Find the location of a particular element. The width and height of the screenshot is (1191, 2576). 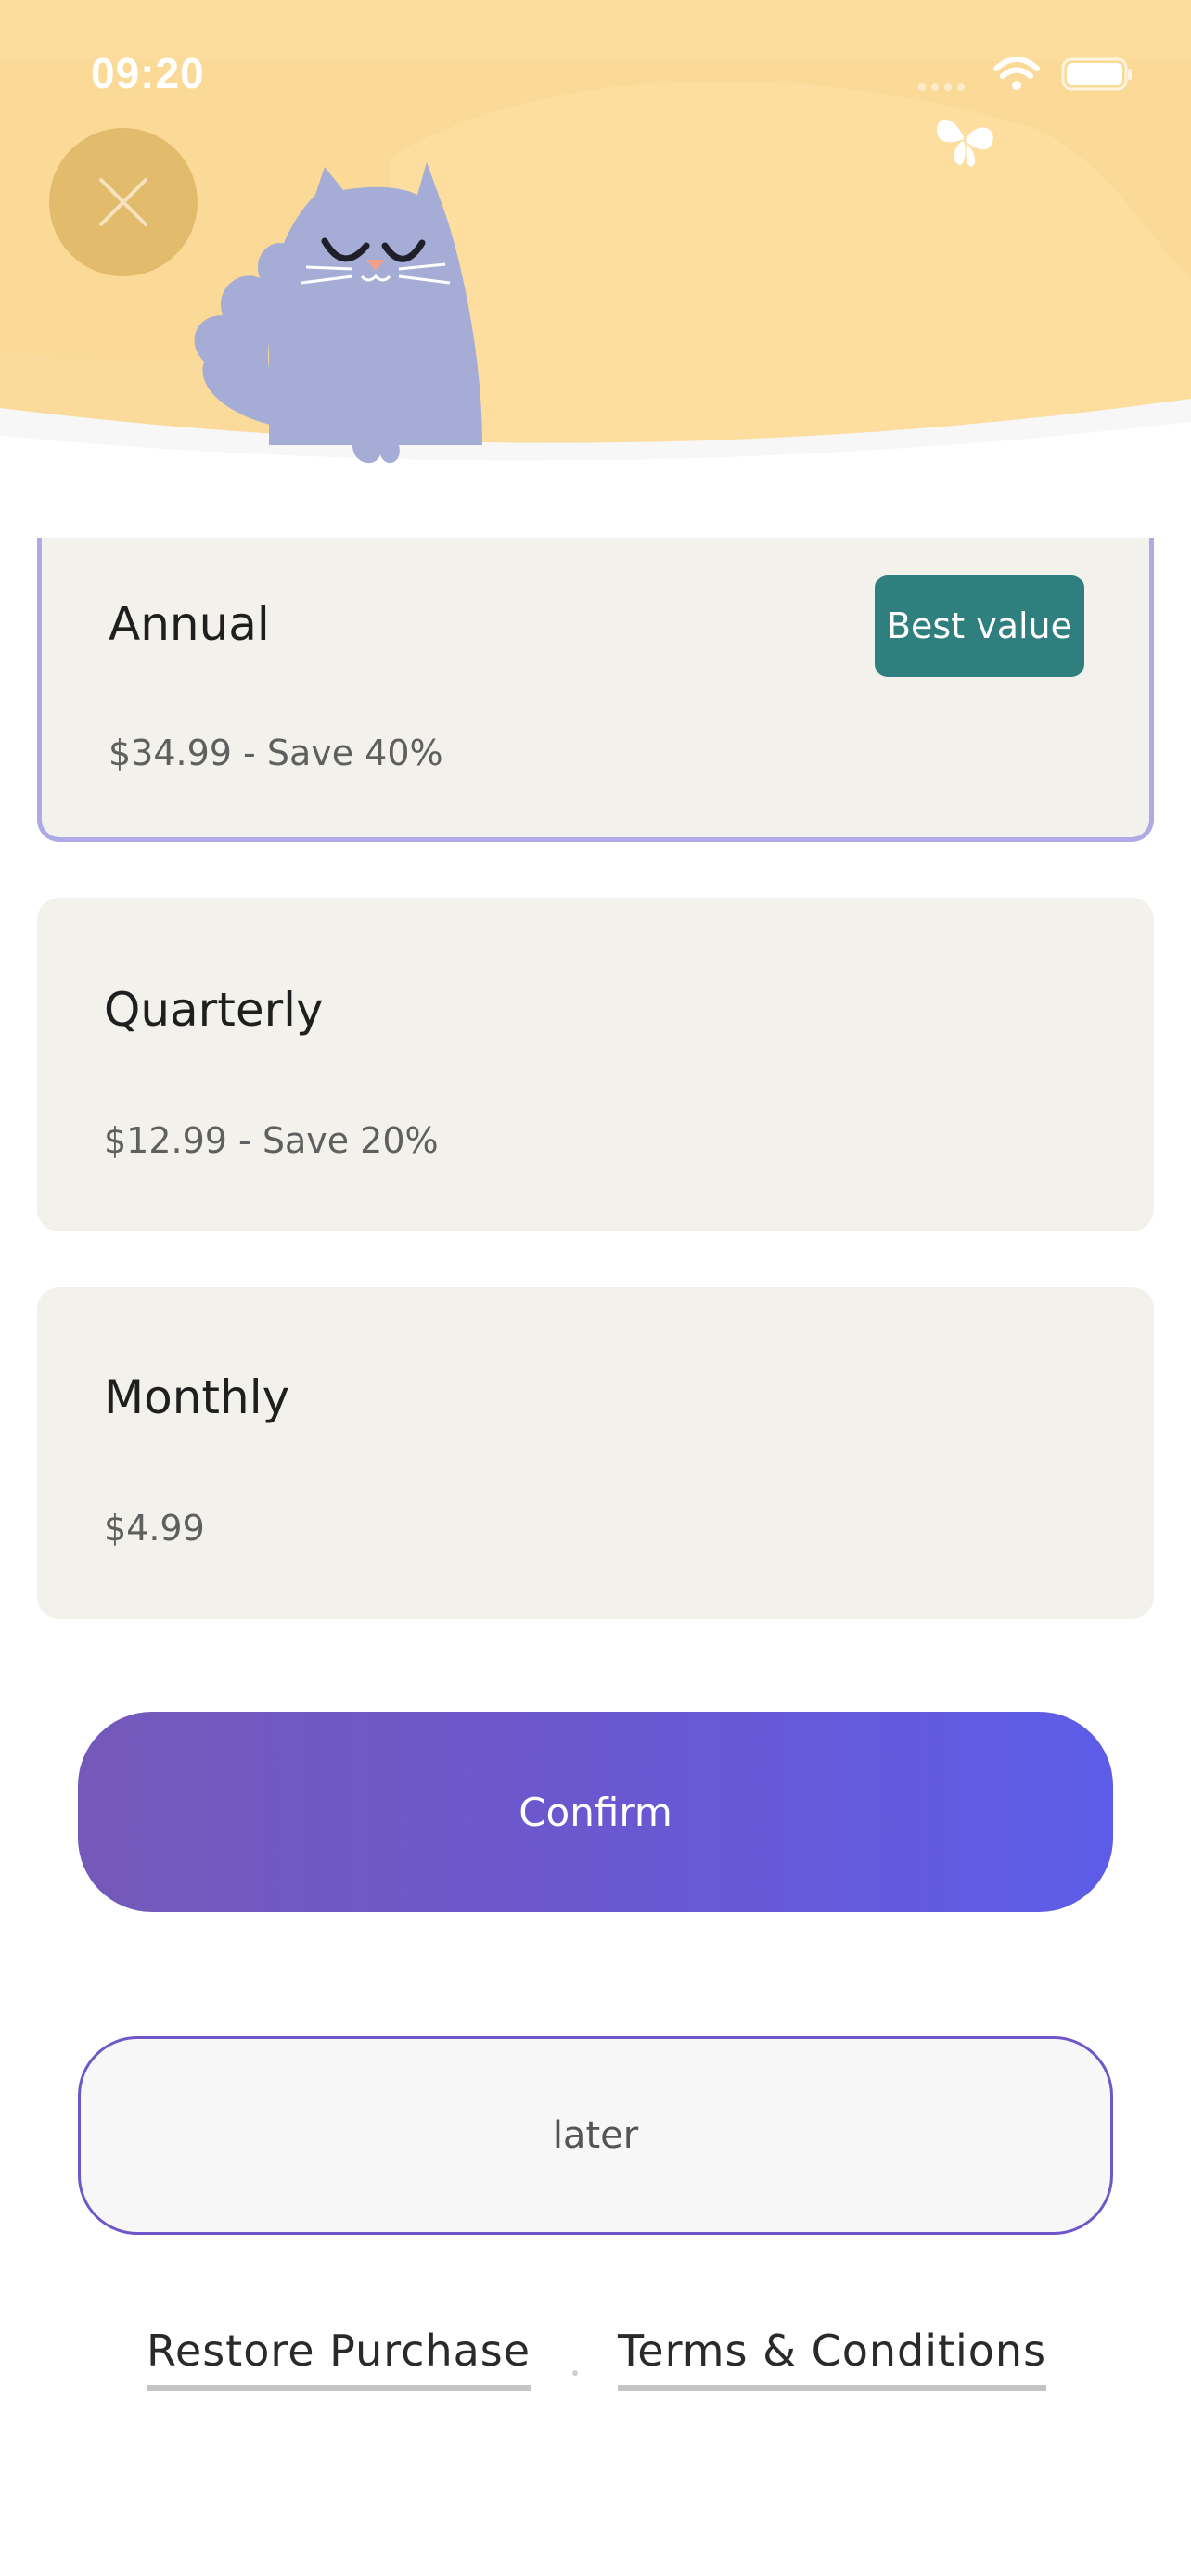

footer-separator is located at coordinates (575, 2373).